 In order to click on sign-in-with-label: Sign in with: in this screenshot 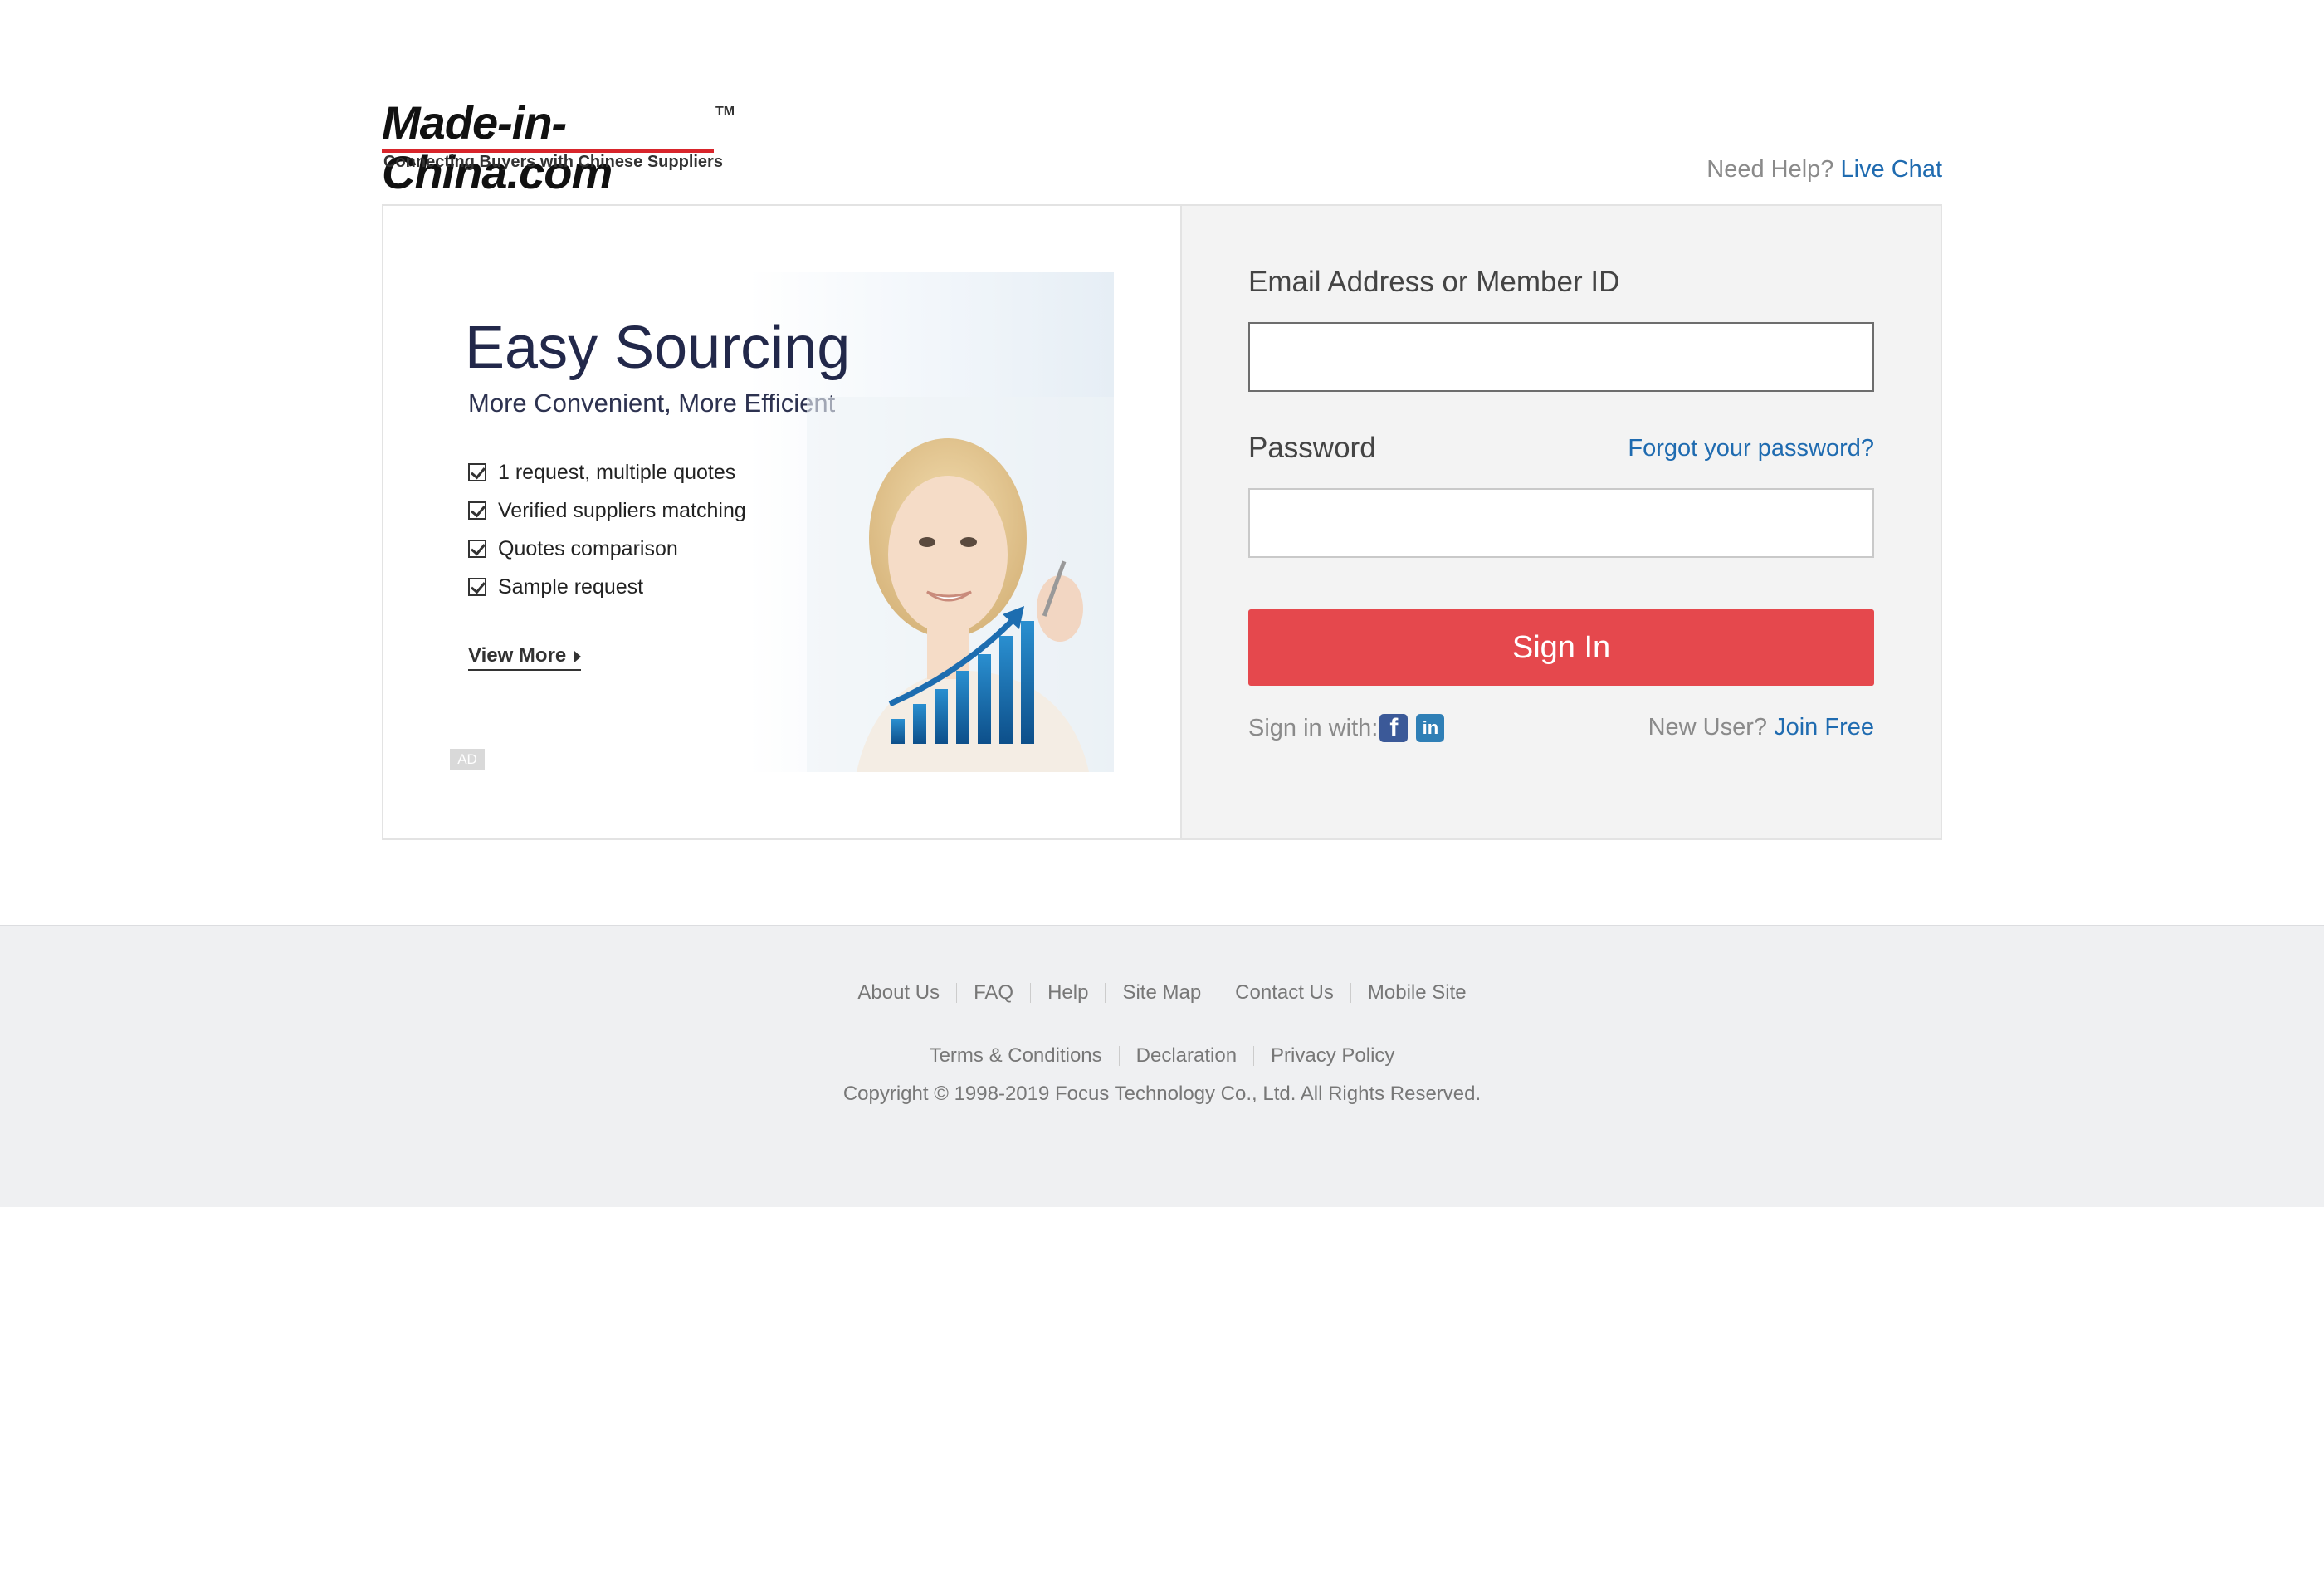, I will do `click(1314, 727)`.